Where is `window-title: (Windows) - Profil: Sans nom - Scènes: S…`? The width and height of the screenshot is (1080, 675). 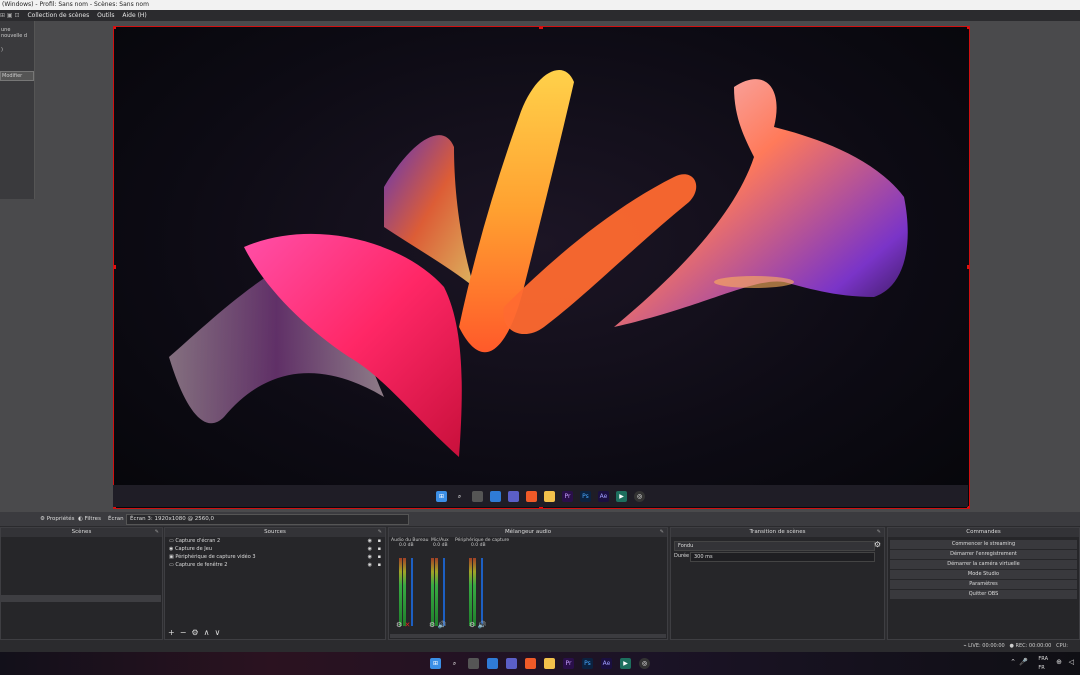 window-title: (Windows) - Profil: Sans nom - Scènes: S… is located at coordinates (540, 5).